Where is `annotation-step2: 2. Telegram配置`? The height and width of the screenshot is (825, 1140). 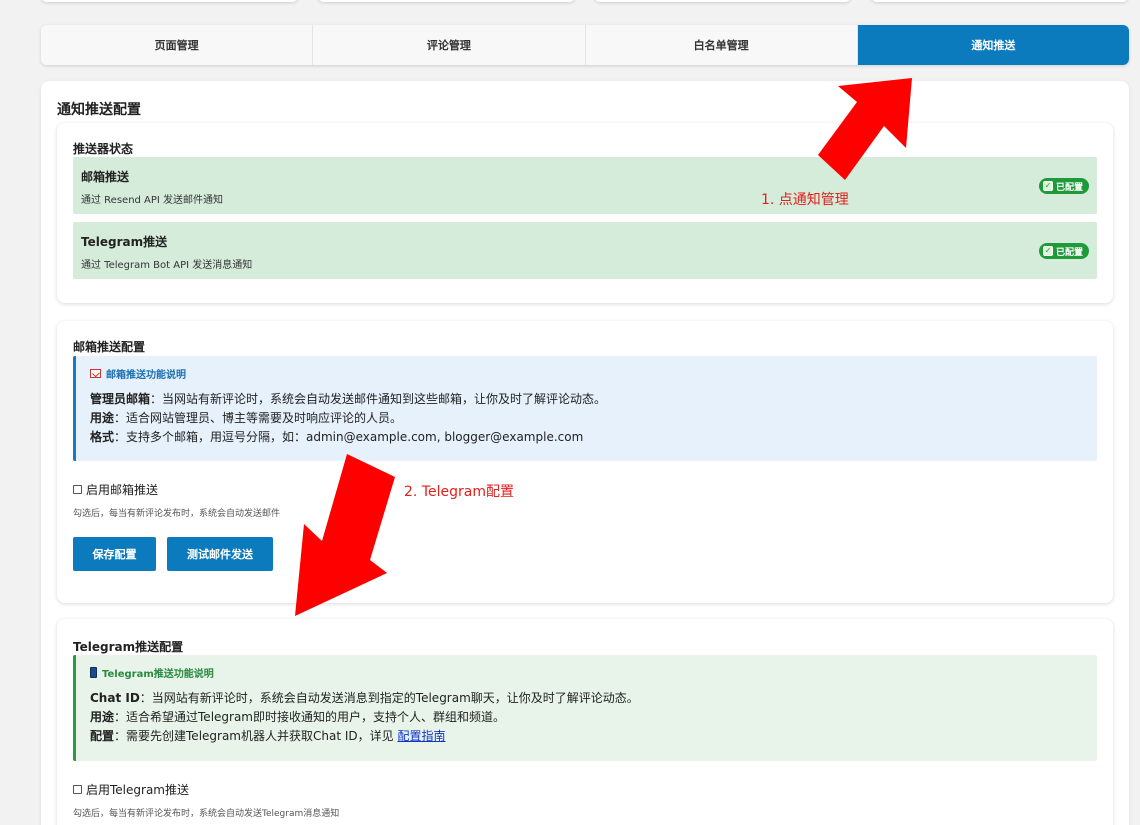
annotation-step2: 2. Telegram配置 is located at coordinates (459, 492).